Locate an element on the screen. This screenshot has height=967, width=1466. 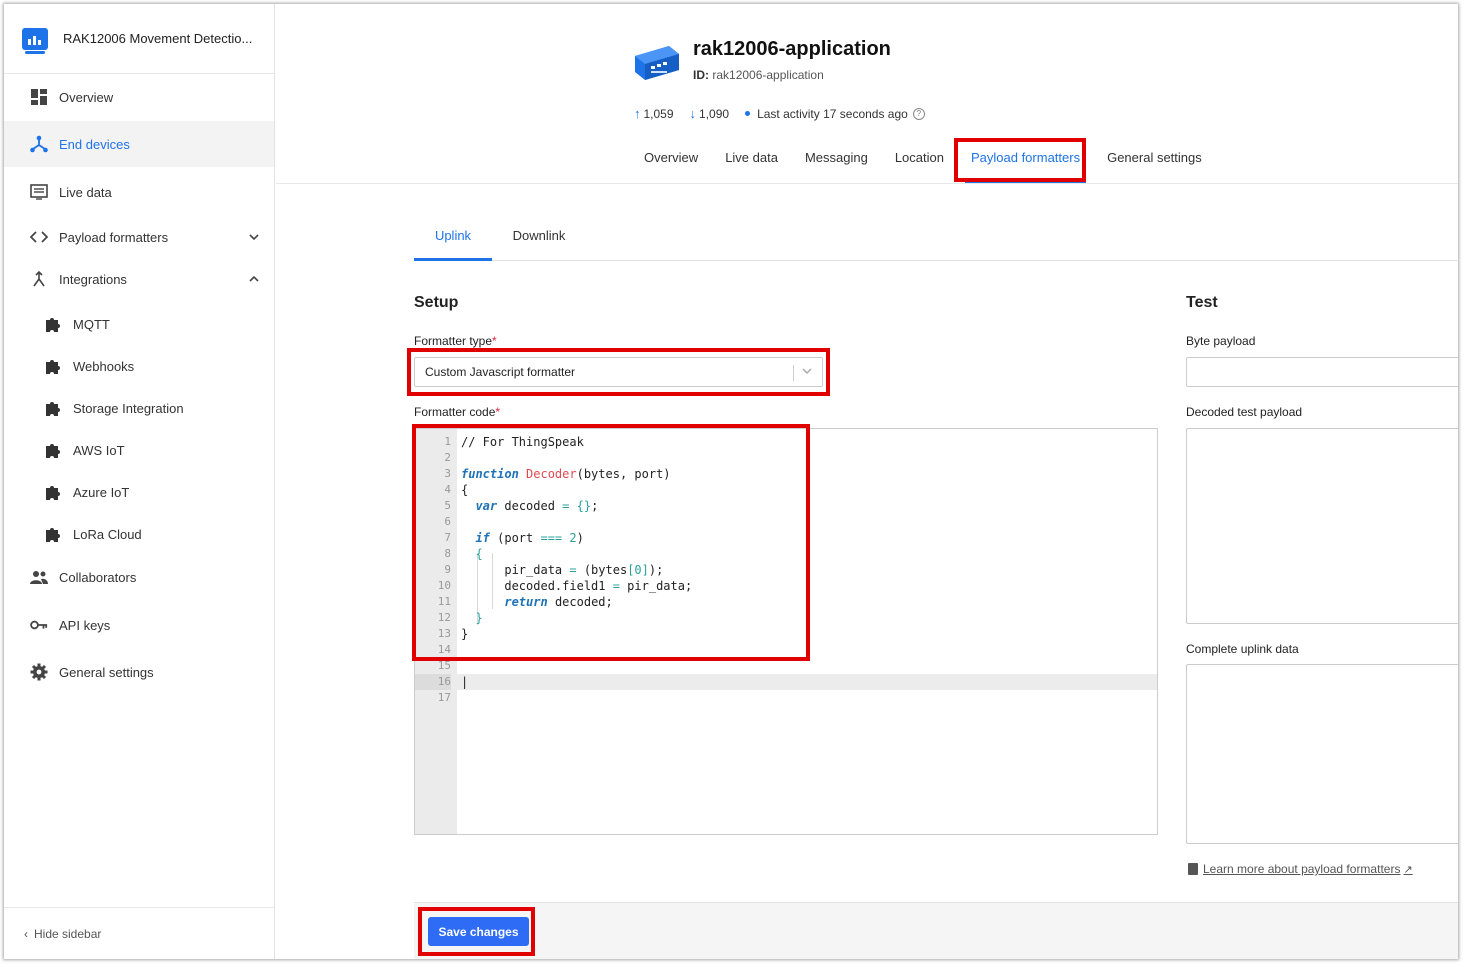
arrow-up-icon: ↑ is located at coordinates (637, 113).